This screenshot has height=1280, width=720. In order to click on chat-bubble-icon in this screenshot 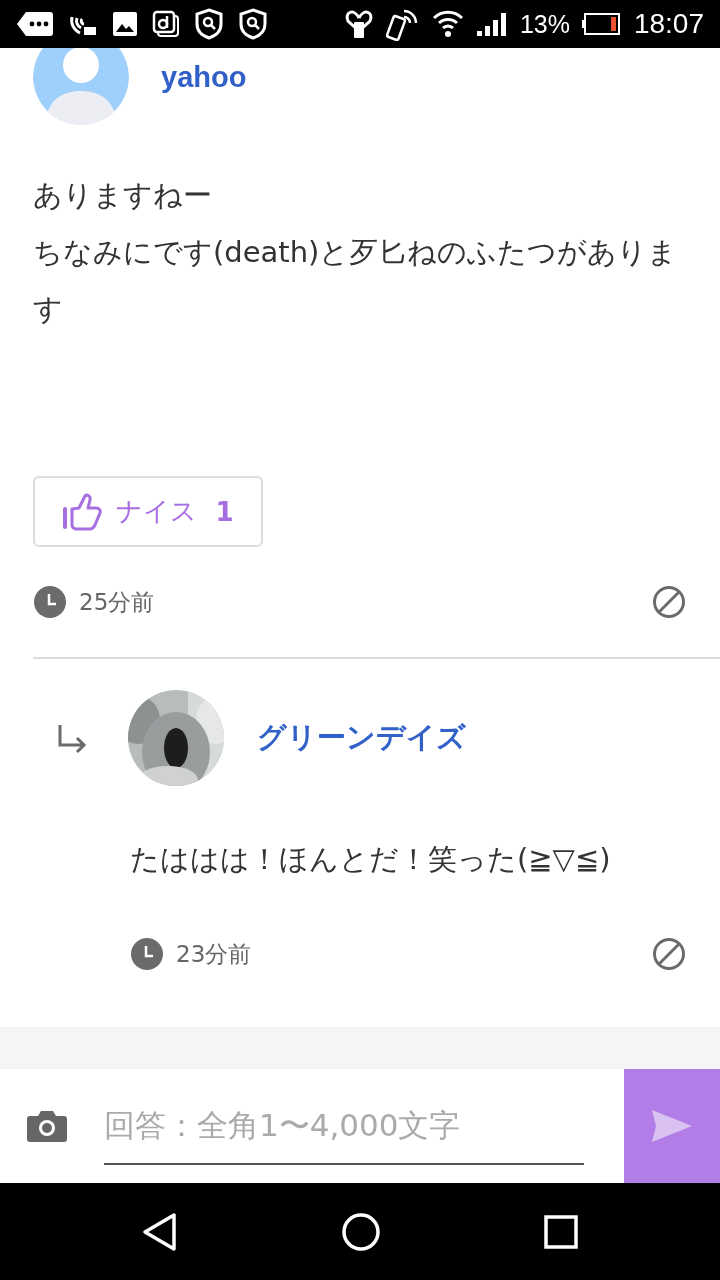, I will do `click(35, 24)`.